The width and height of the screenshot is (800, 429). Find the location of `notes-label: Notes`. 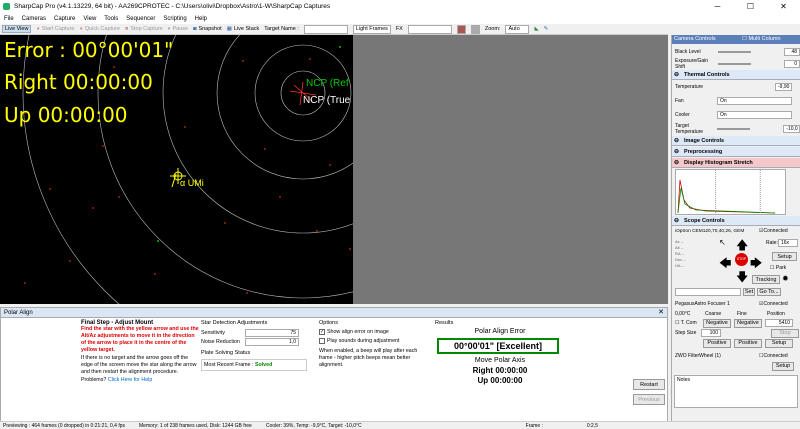

notes-label: Notes is located at coordinates (684, 380).